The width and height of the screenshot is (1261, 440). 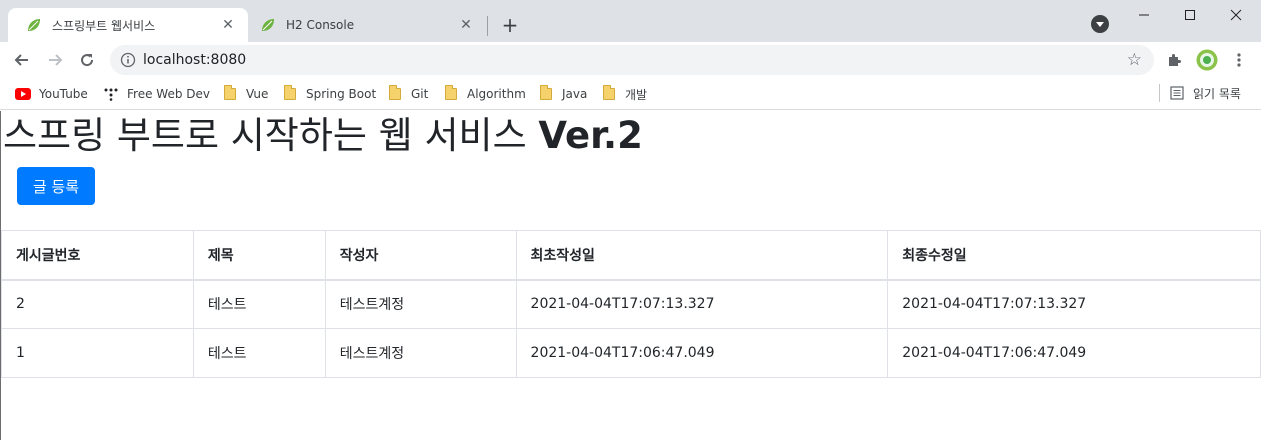 I want to click on tab-springboot-webservice: 스프링부트 웹서비스 ✕, so click(x=128, y=25).